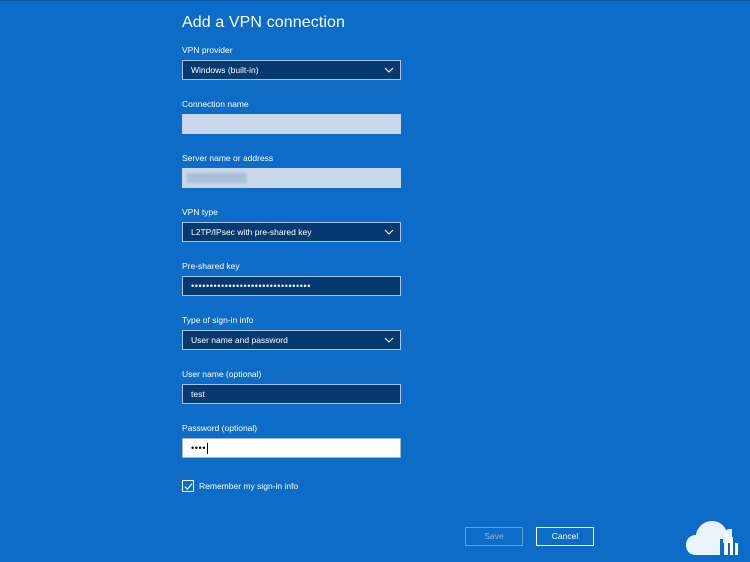  What do you see at coordinates (291, 394) in the screenshot?
I see `user-name-input: test` at bounding box center [291, 394].